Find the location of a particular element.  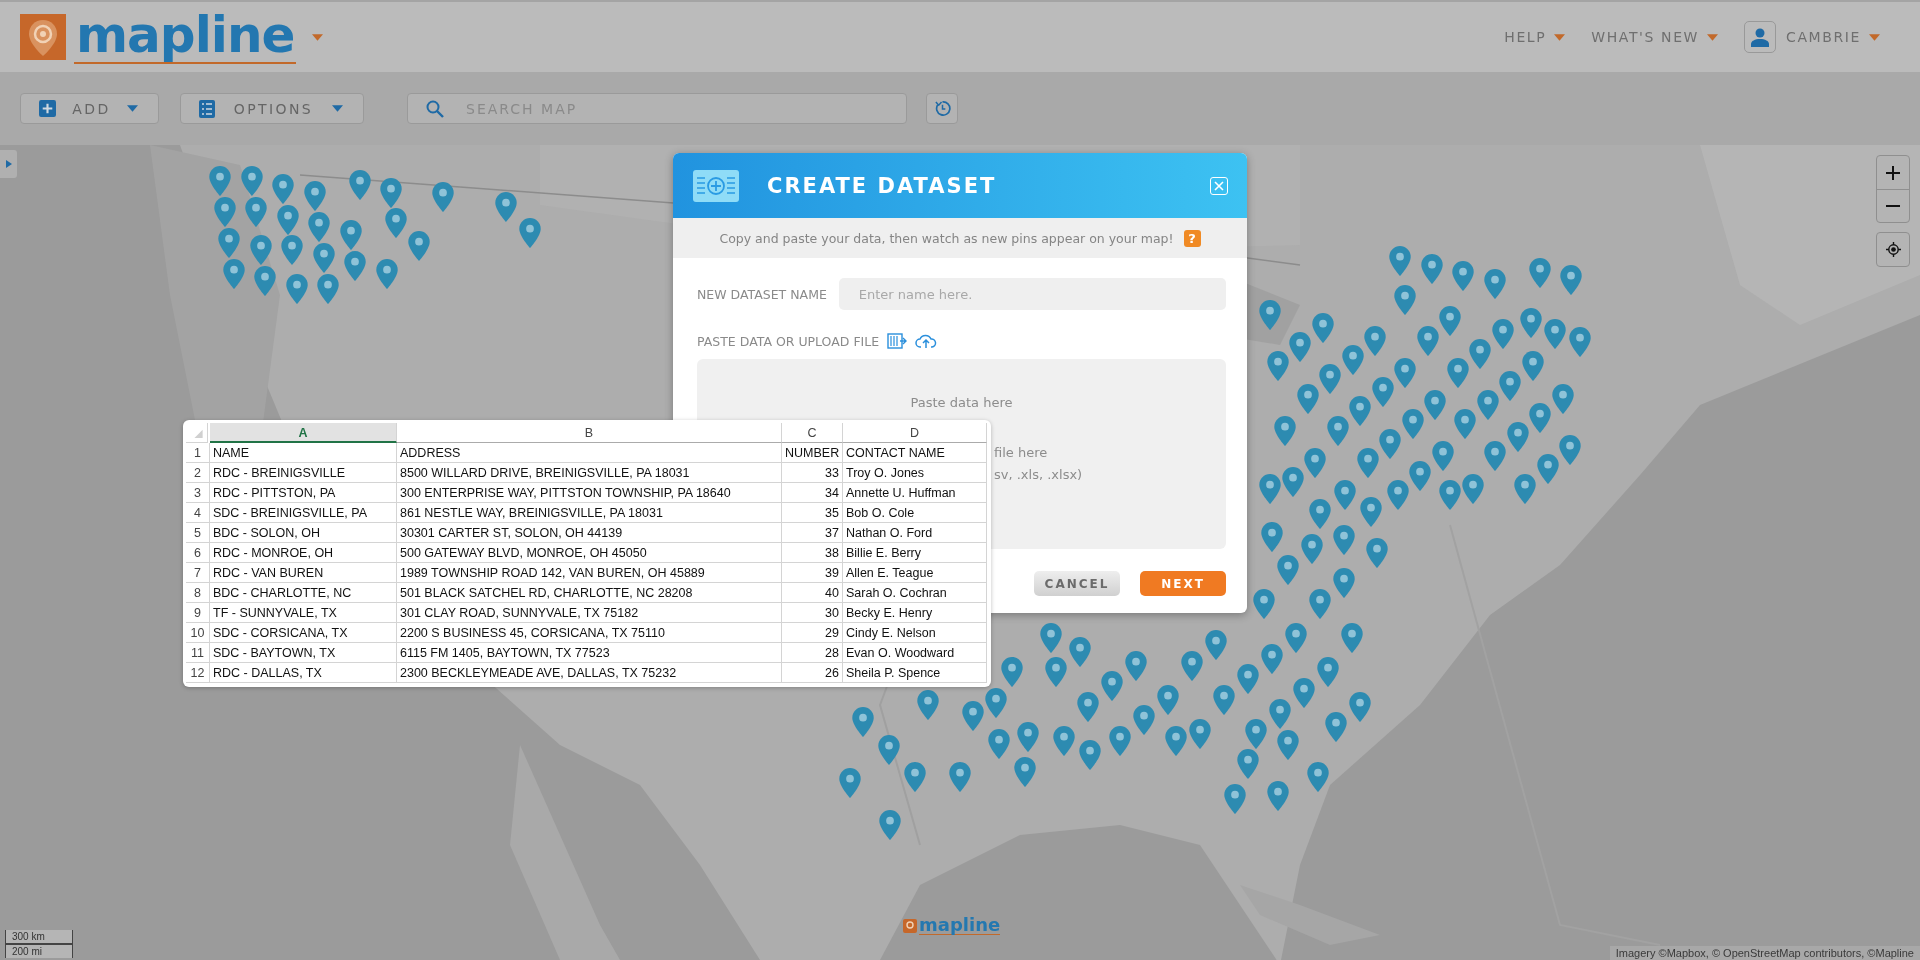

nav-menu: HELP is located at coordinates (1535, 37).